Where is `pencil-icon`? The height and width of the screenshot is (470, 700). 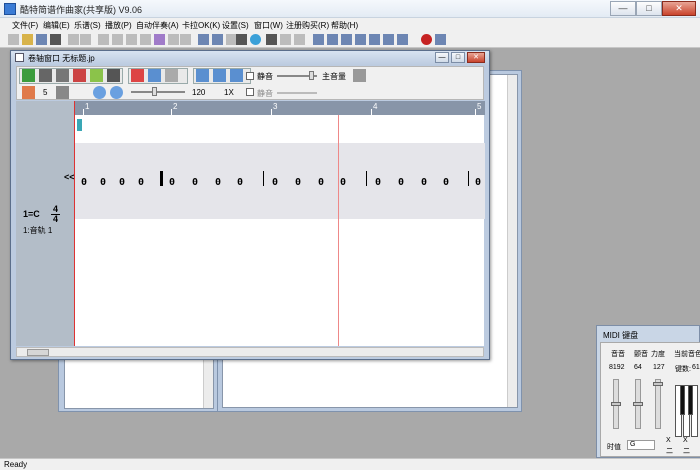
pencil-icon is located at coordinates (45, 75).